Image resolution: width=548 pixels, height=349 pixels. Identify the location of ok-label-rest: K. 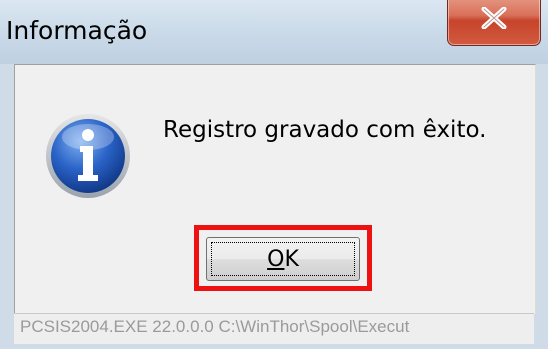
(291, 259).